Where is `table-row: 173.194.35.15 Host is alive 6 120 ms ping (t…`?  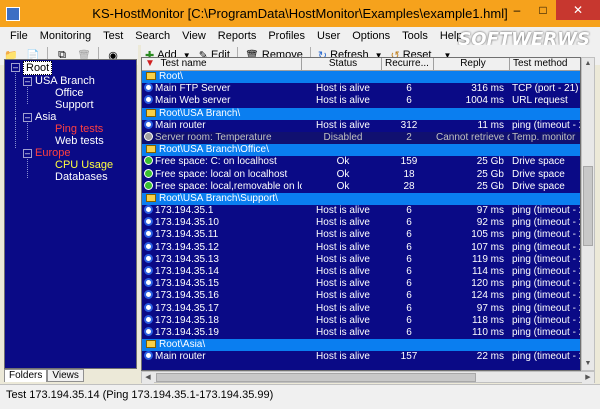
table-row: 173.194.35.15 Host is alive 6 120 ms ping (t… is located at coordinates (361, 284).